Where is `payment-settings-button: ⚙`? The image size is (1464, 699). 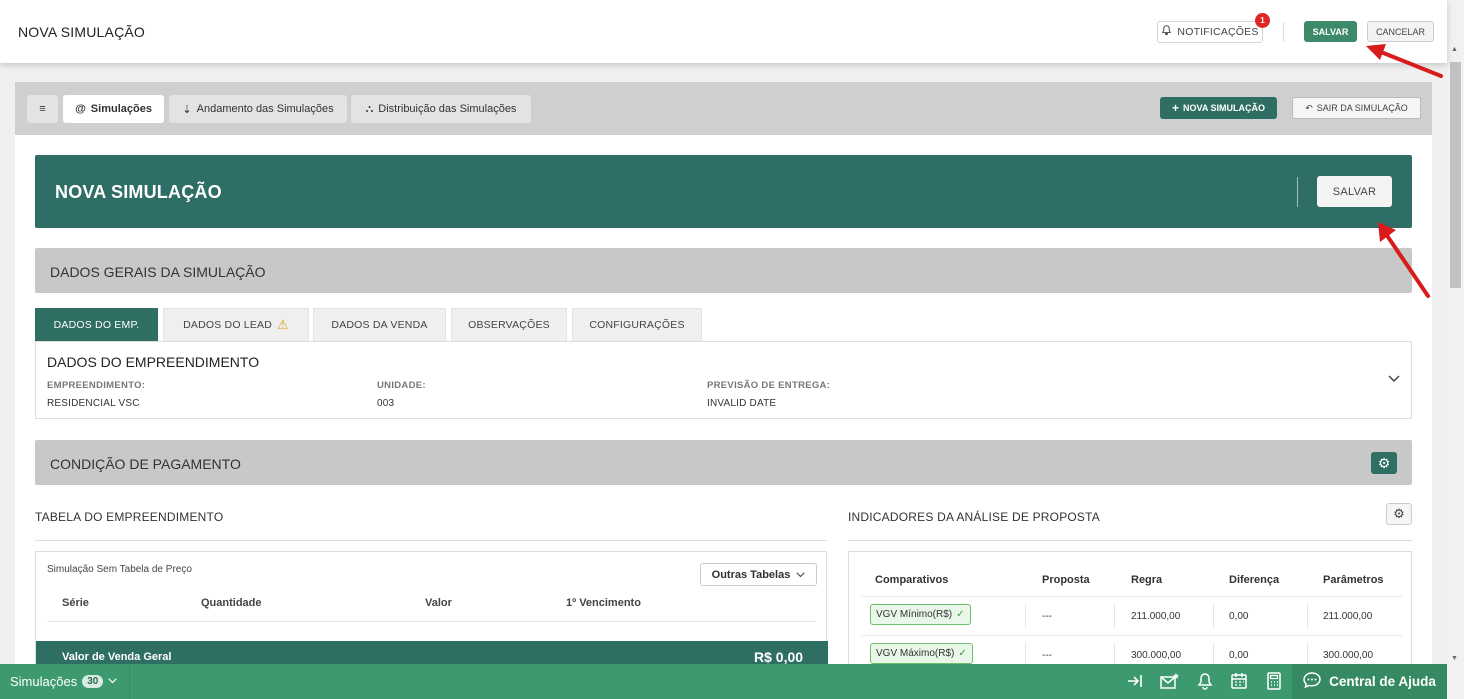 payment-settings-button: ⚙ is located at coordinates (1384, 463).